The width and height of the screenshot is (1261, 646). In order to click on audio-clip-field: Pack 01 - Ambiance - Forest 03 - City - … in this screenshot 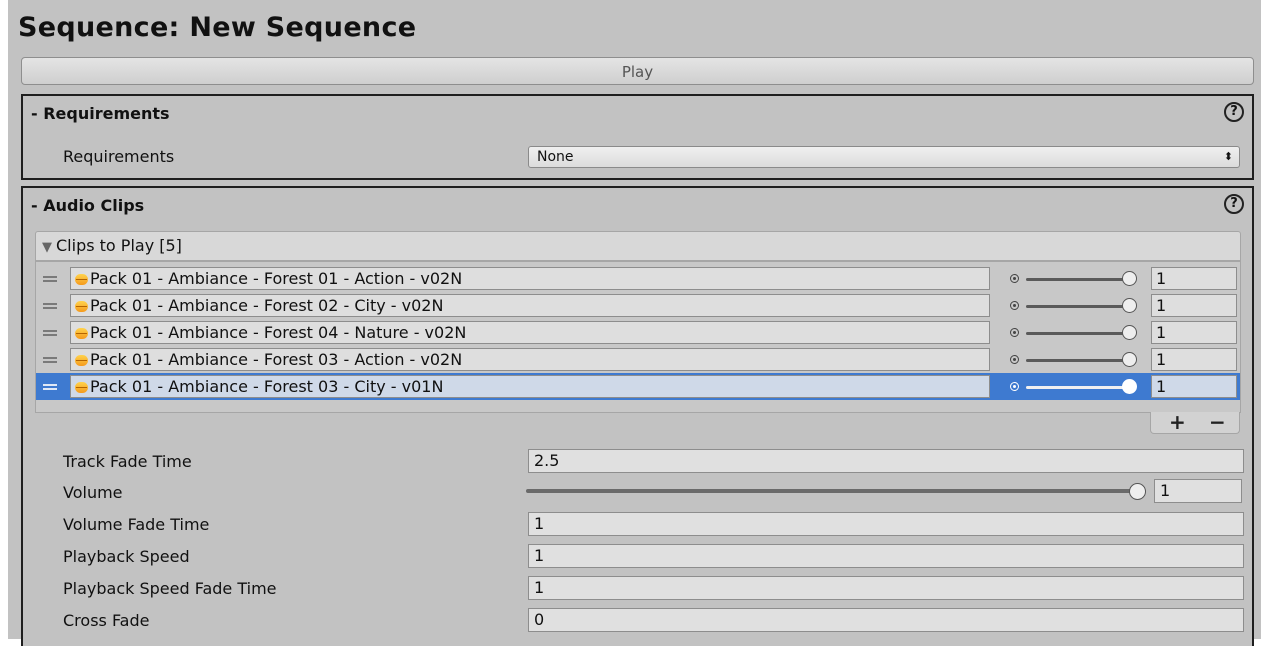, I will do `click(530, 386)`.